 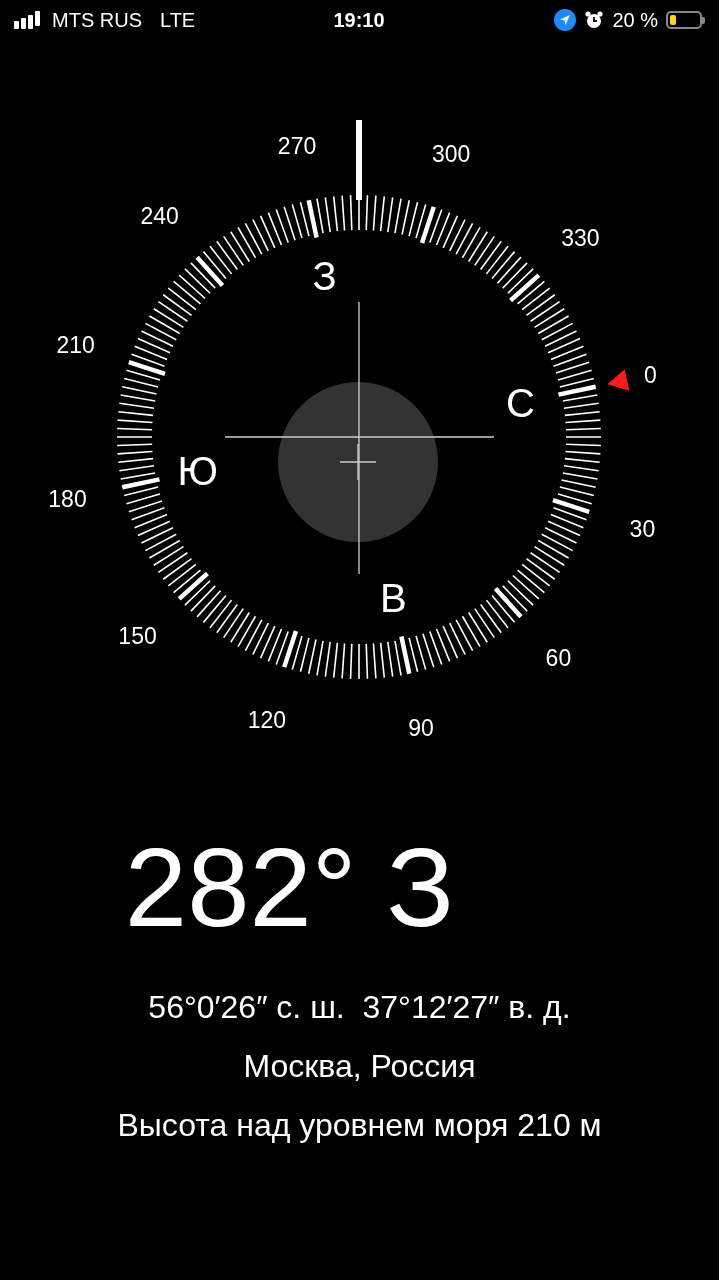 What do you see at coordinates (393, 598) in the screenshot?
I see `cardinal-label: В` at bounding box center [393, 598].